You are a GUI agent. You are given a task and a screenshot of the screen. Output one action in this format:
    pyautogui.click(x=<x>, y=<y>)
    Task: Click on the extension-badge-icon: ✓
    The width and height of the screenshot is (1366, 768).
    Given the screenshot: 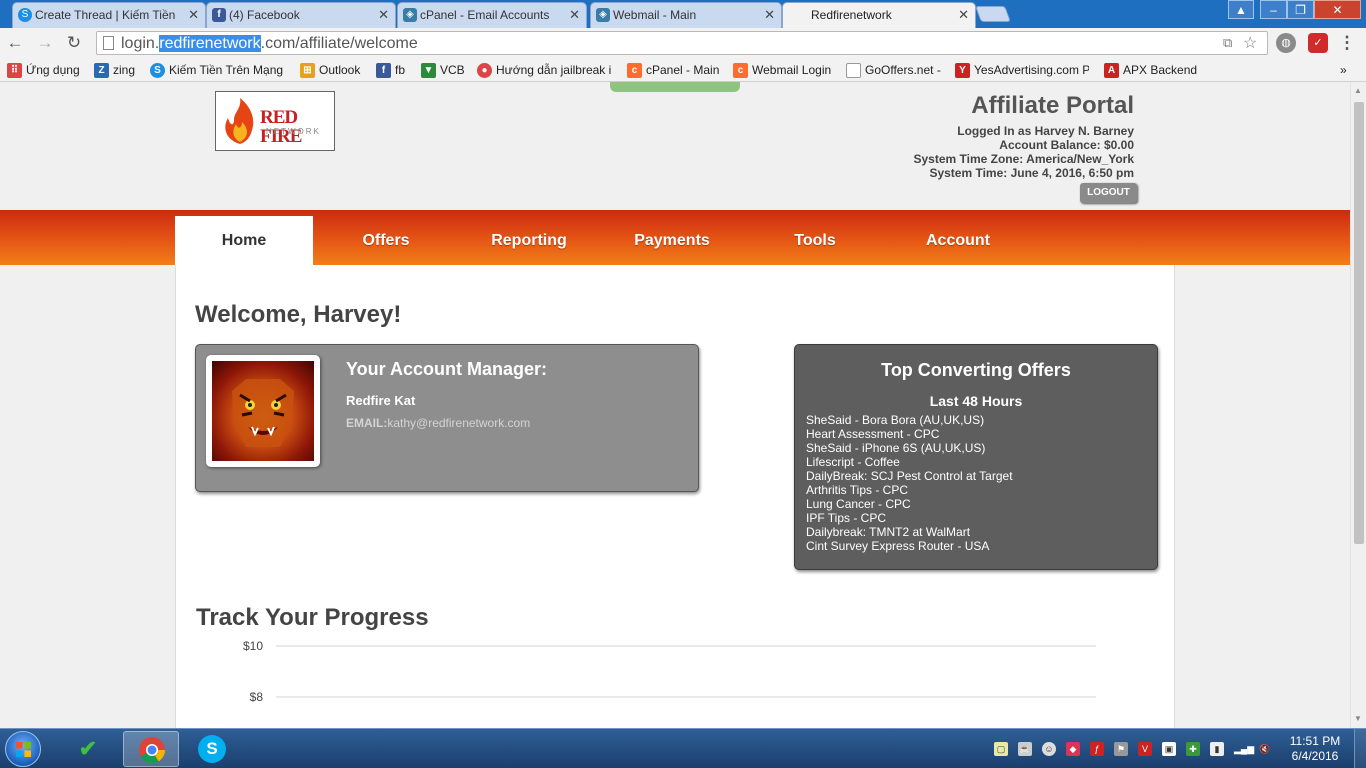 What is the action you would take?
    pyautogui.click(x=1318, y=43)
    